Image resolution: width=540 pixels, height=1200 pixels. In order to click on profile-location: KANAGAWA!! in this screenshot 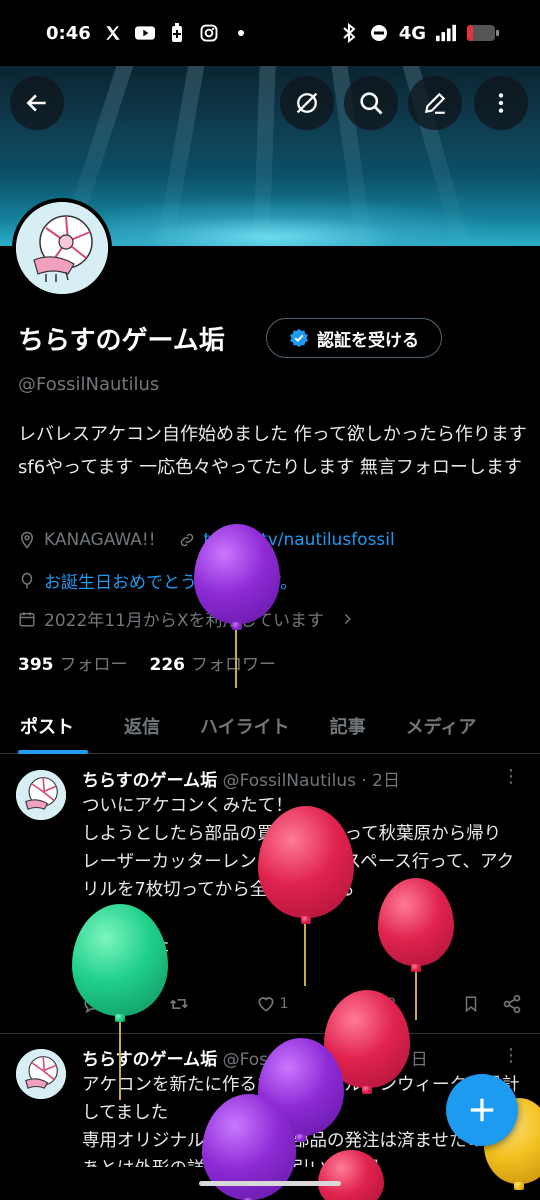, I will do `click(100, 540)`.